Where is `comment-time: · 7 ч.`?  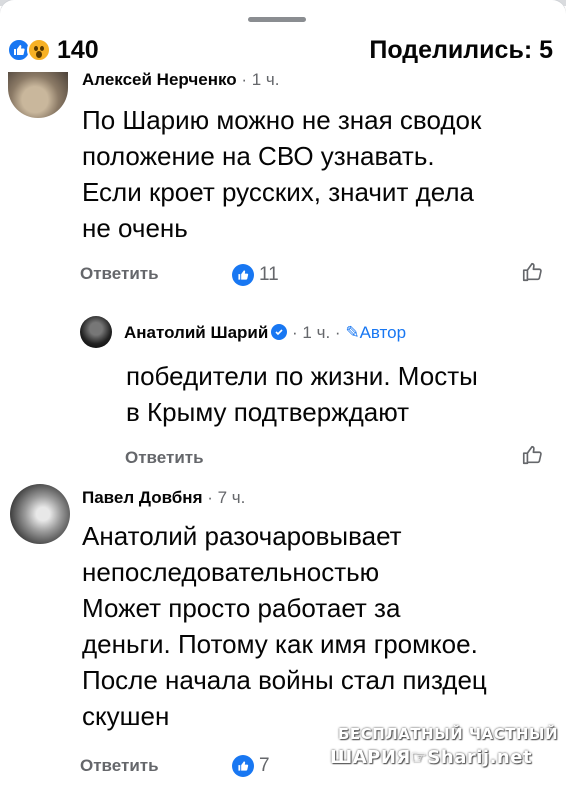
comment-time: · 7 ч. is located at coordinates (226, 497).